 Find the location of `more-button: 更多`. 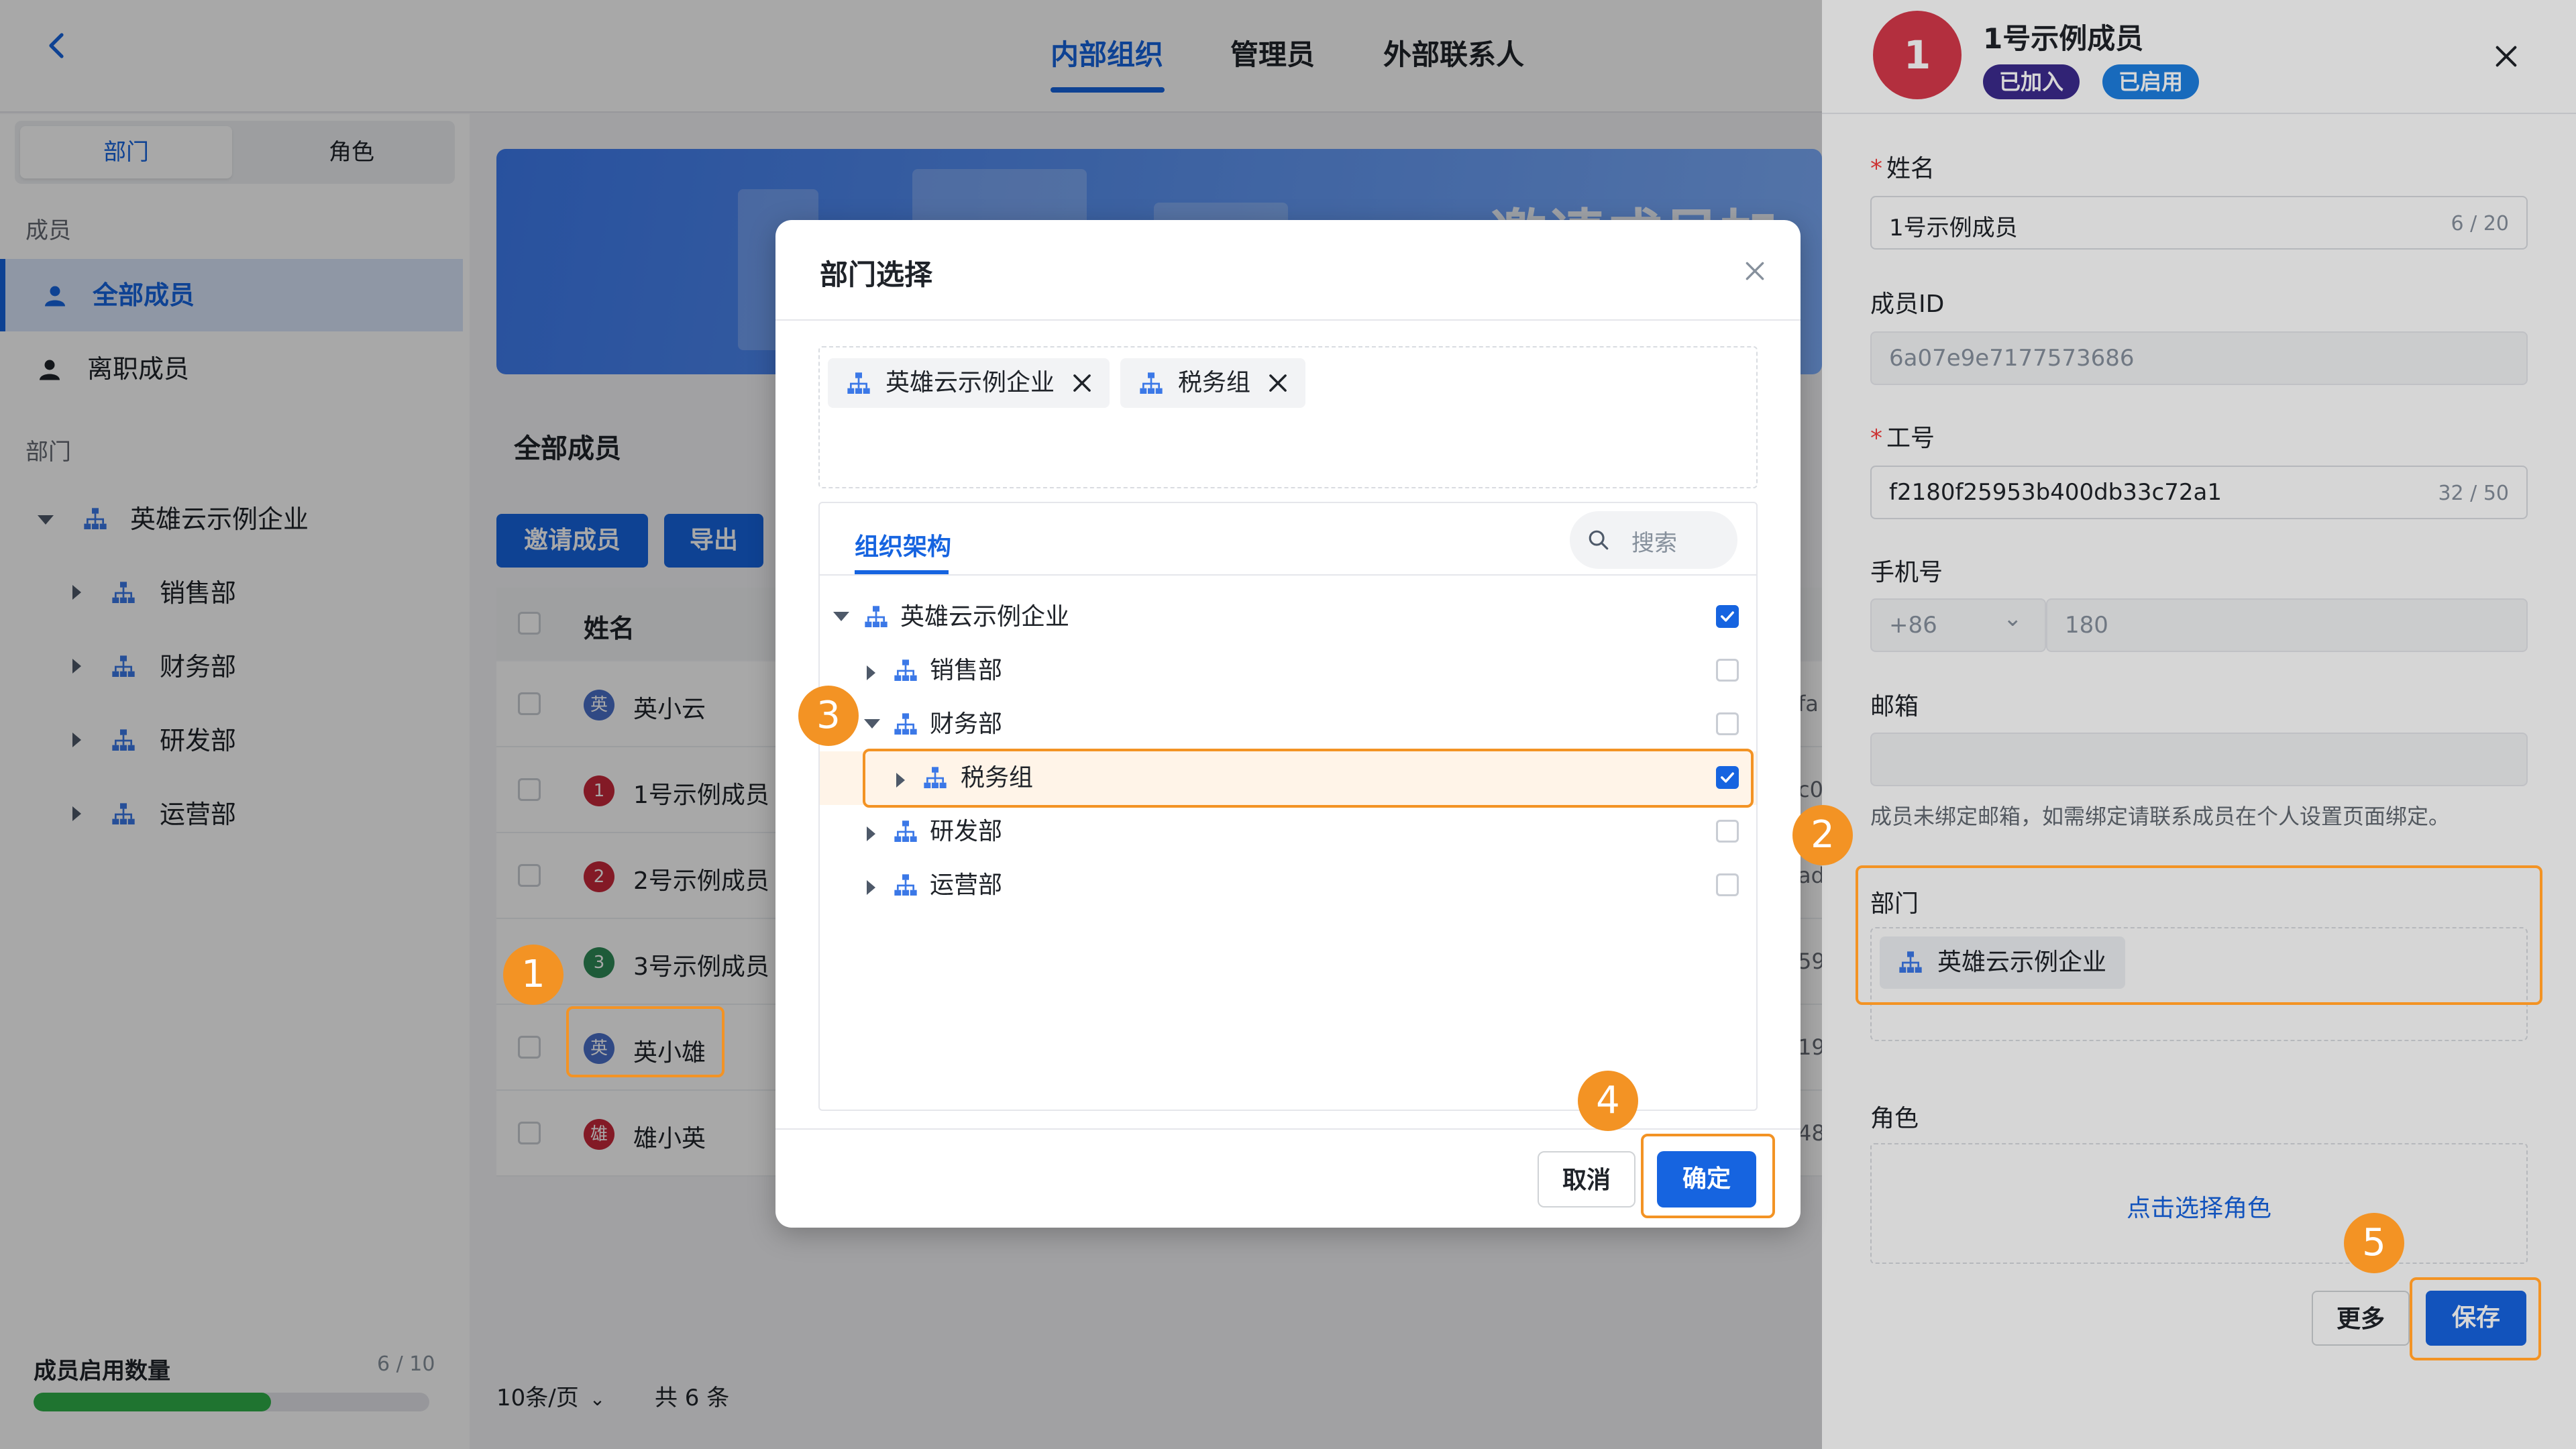

more-button: 更多 is located at coordinates (2361, 1318).